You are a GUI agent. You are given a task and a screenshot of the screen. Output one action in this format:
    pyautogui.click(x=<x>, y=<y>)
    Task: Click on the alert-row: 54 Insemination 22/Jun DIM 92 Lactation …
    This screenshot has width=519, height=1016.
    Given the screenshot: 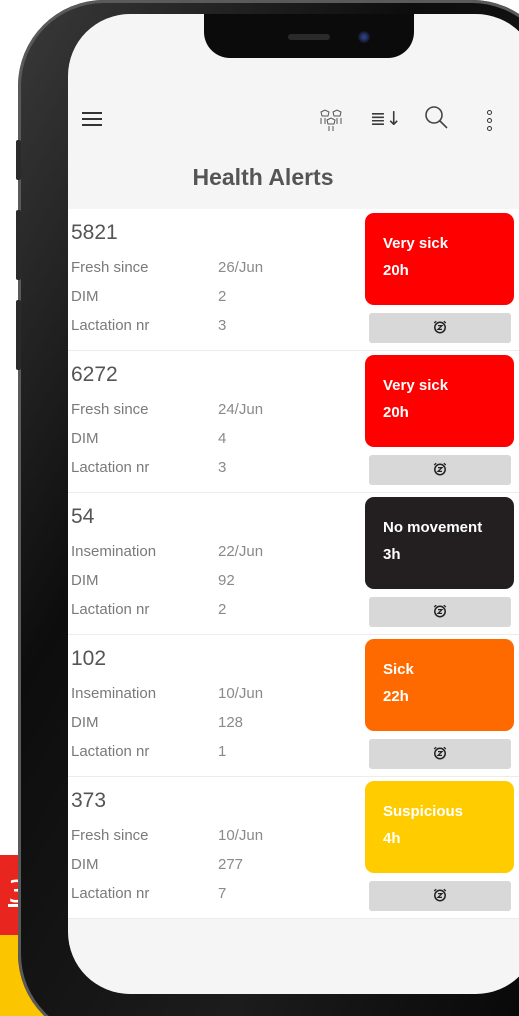 What is the action you would take?
    pyautogui.click(x=293, y=564)
    